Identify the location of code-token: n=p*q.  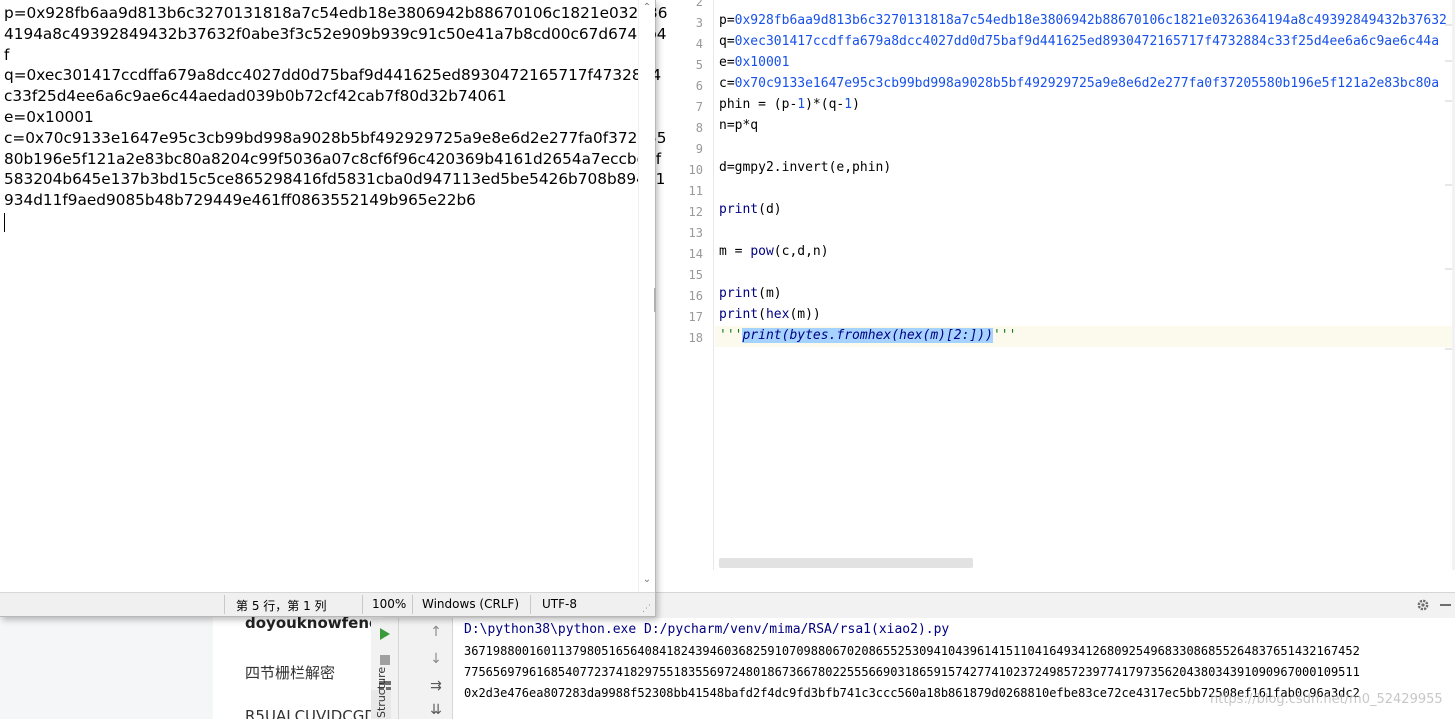
(739, 125).